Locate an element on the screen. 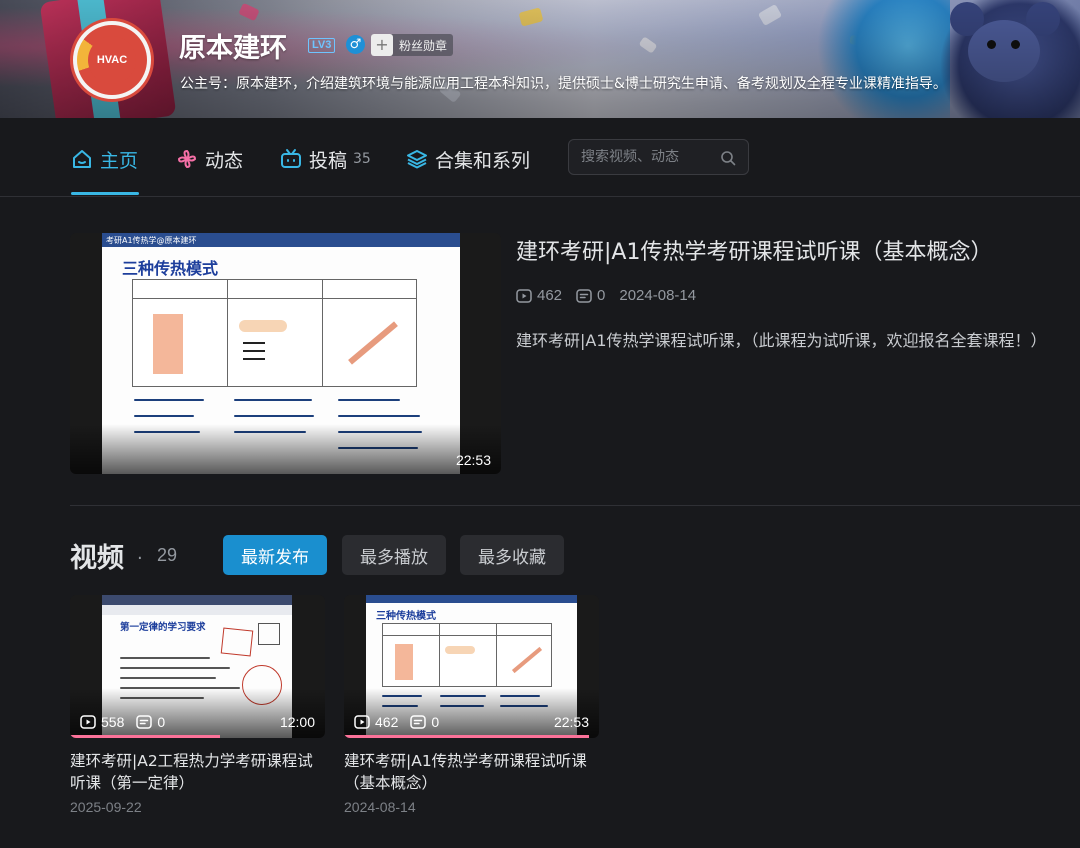 The height and width of the screenshot is (848, 1080). sort-most-played-button: 最多播放 is located at coordinates (394, 555).